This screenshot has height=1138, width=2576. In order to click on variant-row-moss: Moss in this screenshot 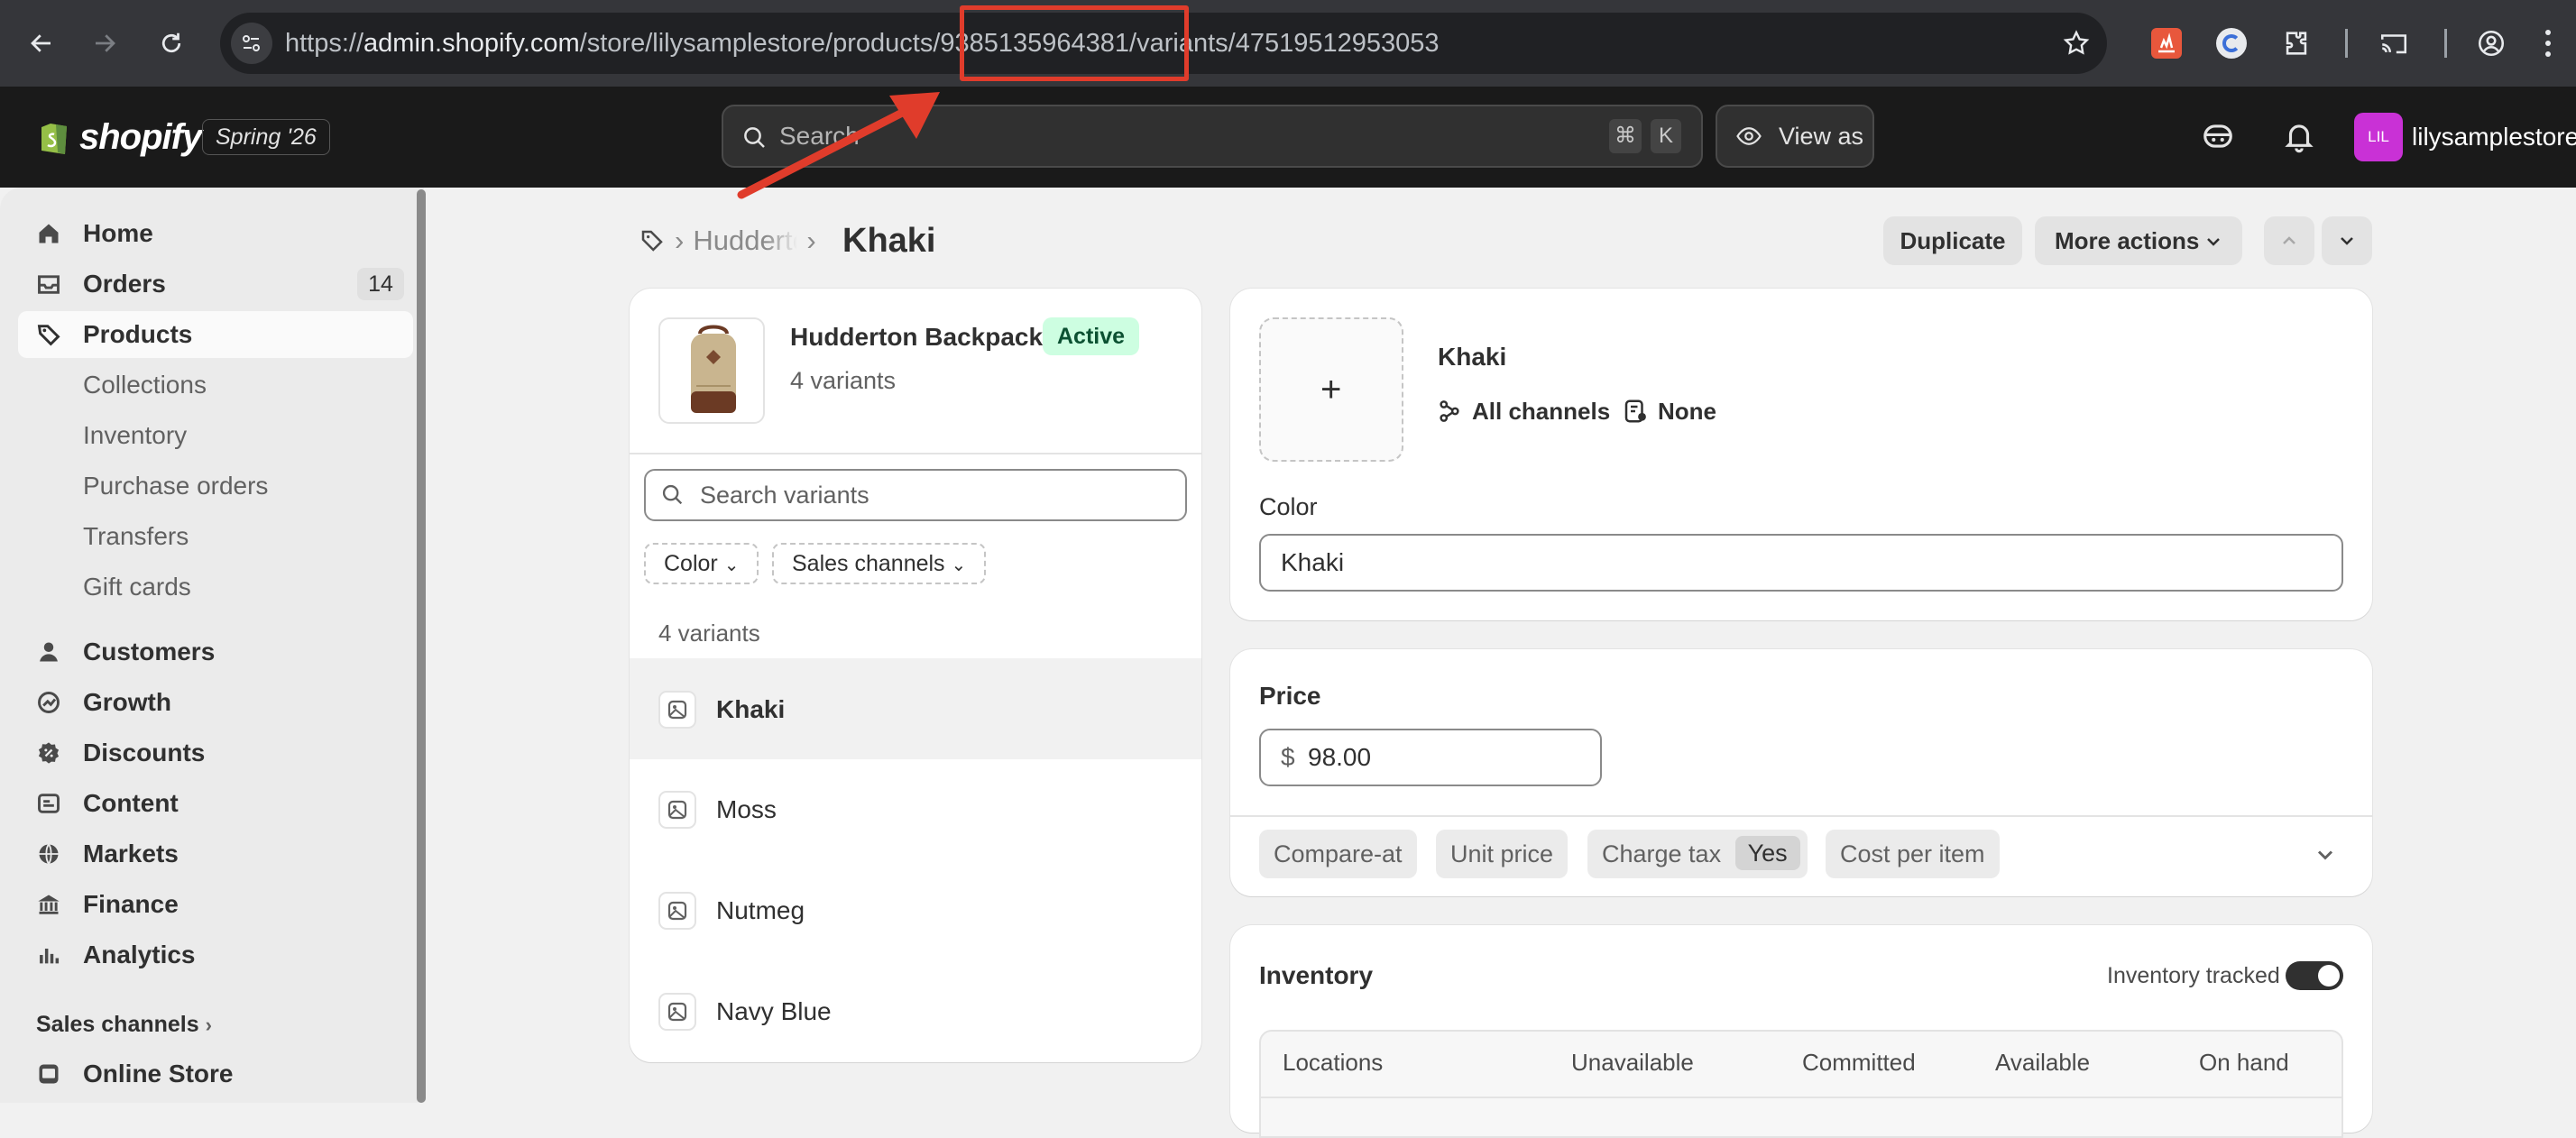, I will do `click(915, 810)`.